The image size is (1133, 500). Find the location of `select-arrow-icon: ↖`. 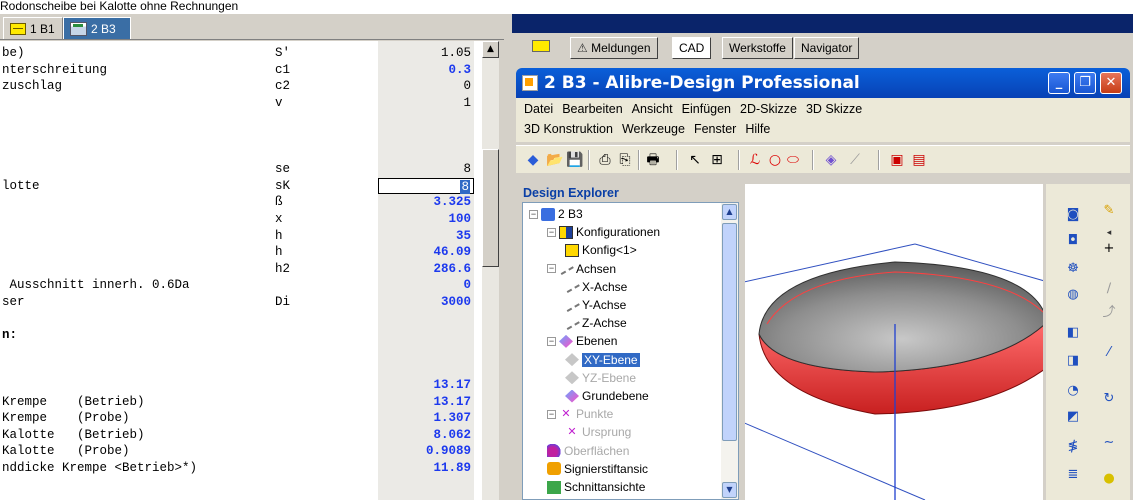

select-arrow-icon: ↖ is located at coordinates (695, 160).